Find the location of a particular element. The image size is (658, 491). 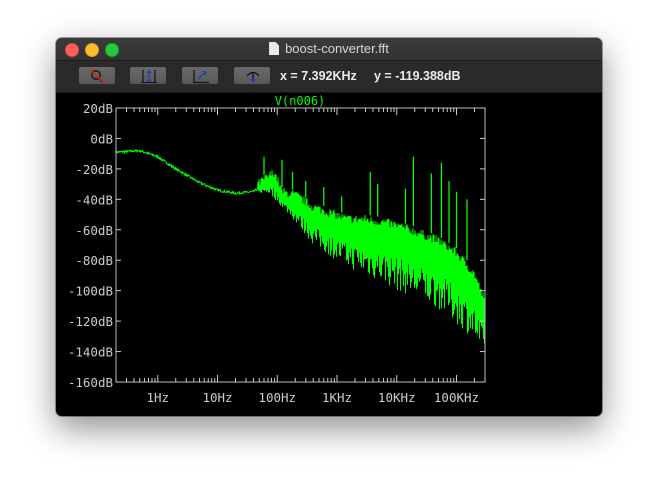

x-tick-label: 100Hz is located at coordinates (277, 397).